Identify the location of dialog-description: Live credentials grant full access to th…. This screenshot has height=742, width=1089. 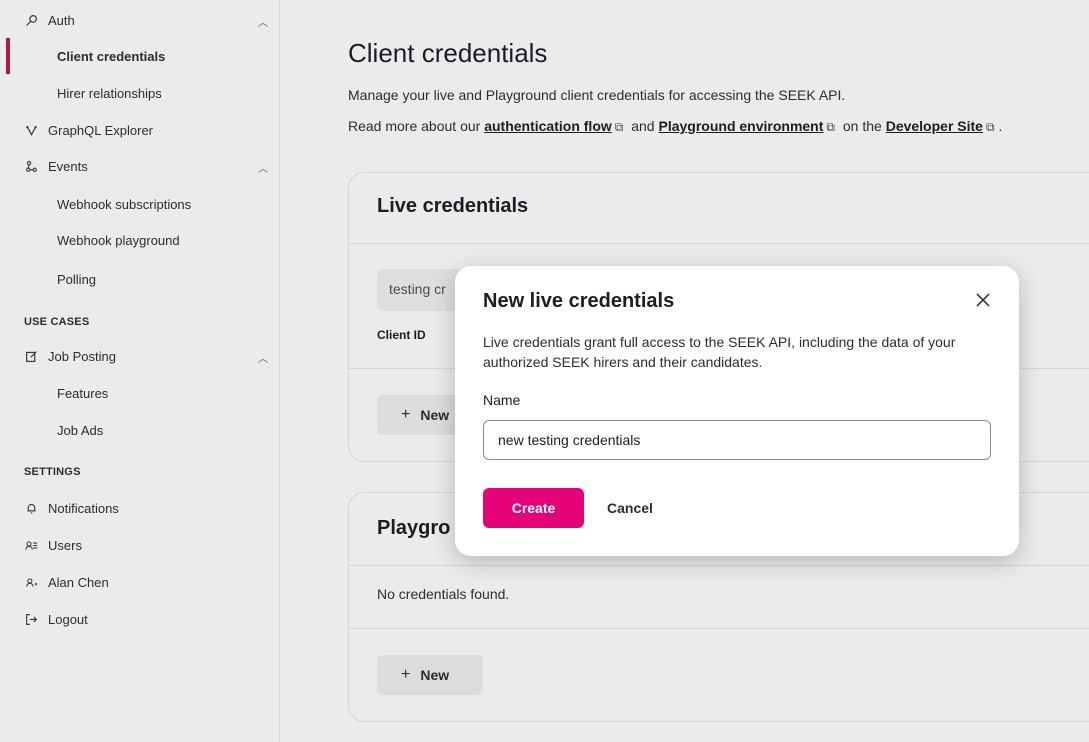
(719, 352).